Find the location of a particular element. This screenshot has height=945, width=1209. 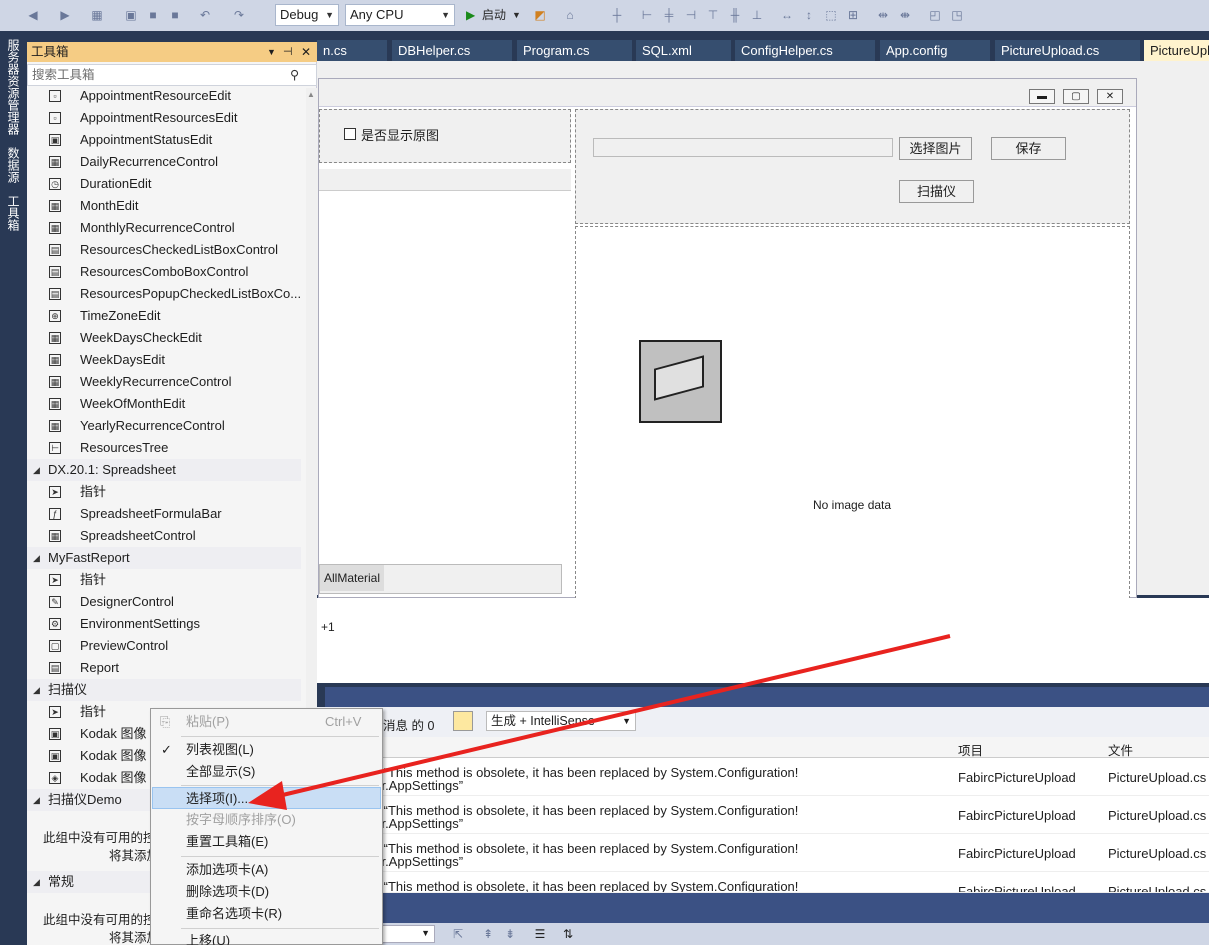

attach-icon: ◩ is located at coordinates (540, 15).